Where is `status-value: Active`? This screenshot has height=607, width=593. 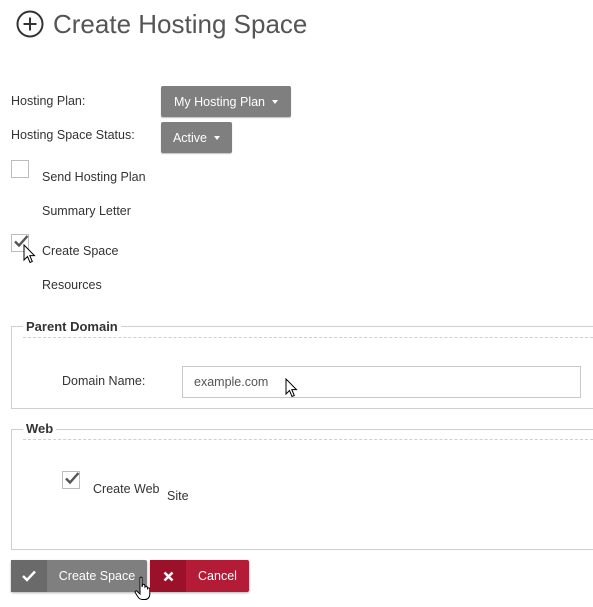 status-value: Active is located at coordinates (190, 137).